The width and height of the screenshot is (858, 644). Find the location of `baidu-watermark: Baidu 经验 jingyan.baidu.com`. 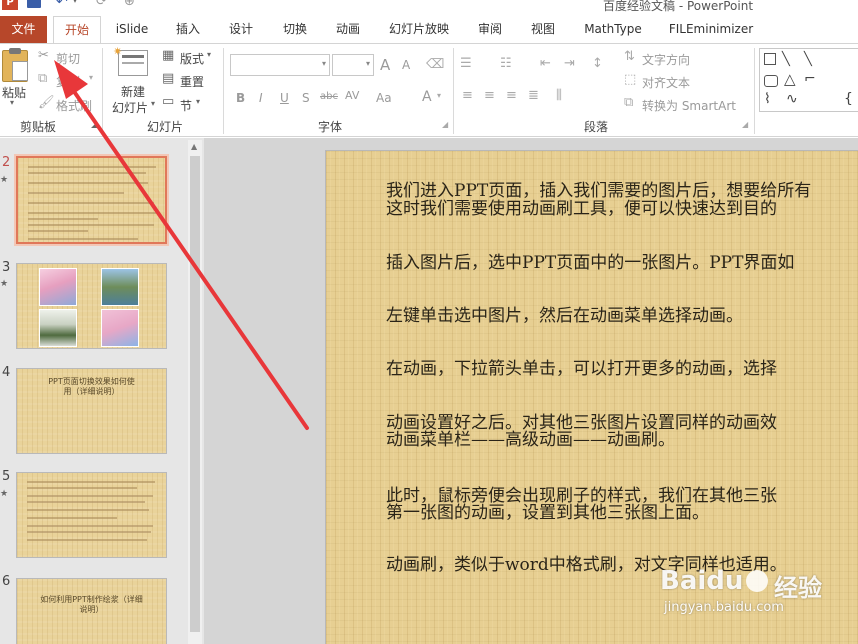

baidu-watermark: Baidu 经验 jingyan.baidu.com is located at coordinates (758, 605).